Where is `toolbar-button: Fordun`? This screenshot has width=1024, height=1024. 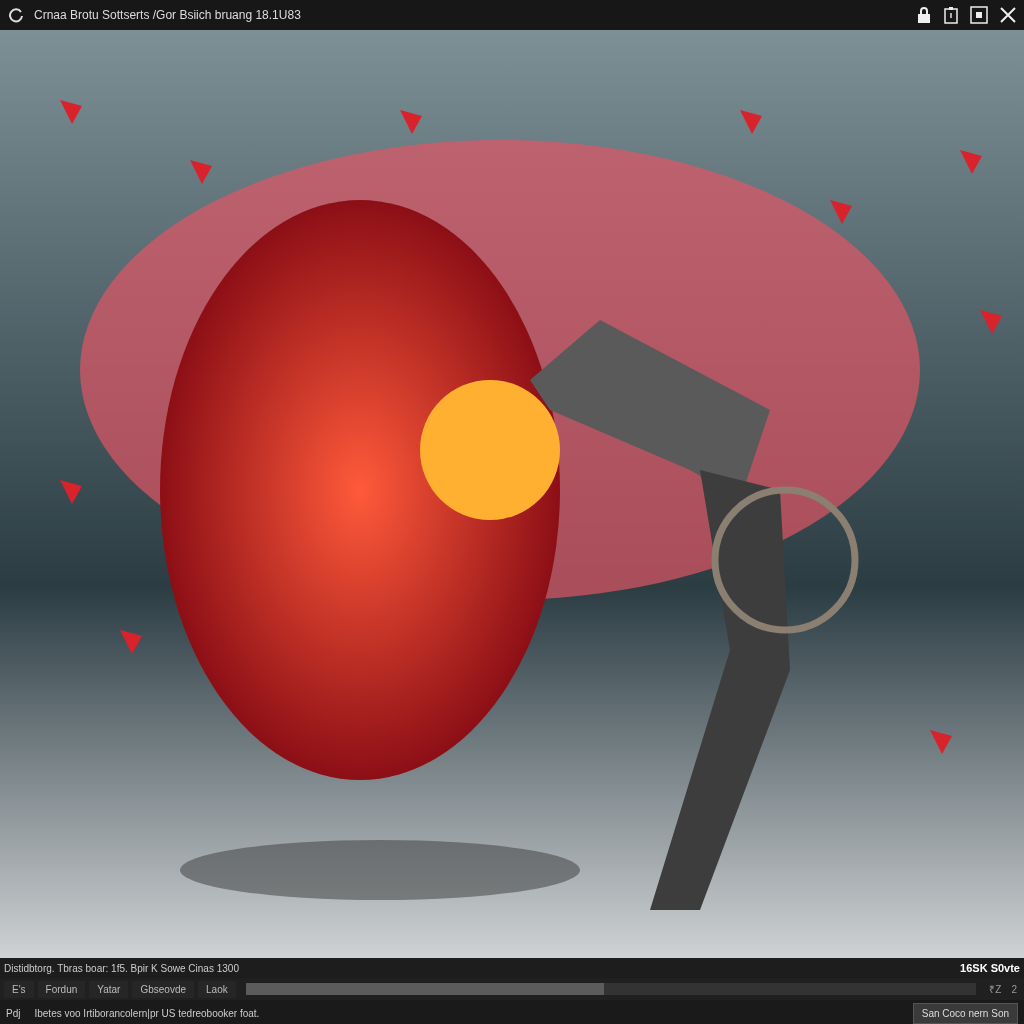
toolbar-button: Fordun is located at coordinates (61, 989).